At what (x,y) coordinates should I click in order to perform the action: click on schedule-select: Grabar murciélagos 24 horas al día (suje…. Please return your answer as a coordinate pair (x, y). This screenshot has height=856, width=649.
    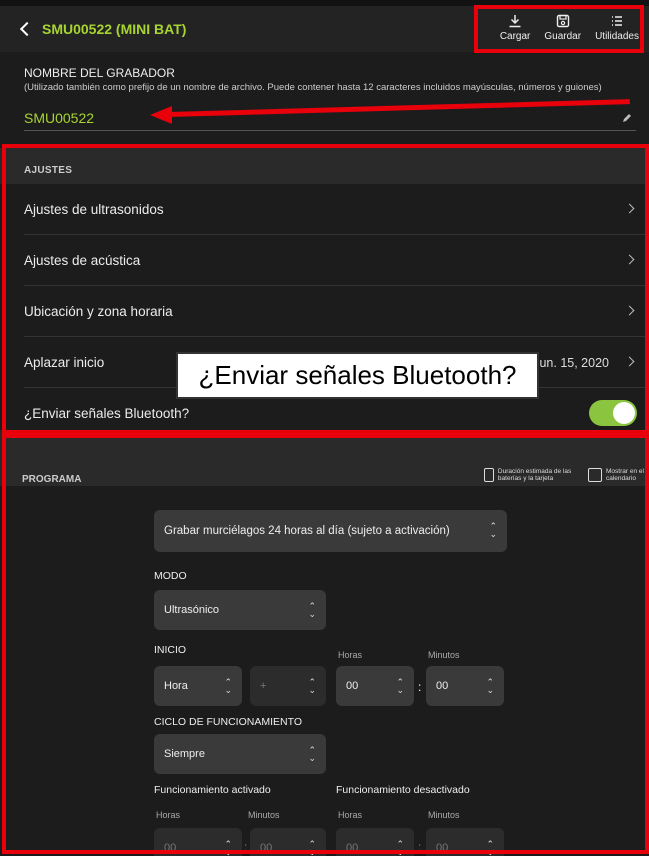
    Looking at the image, I should click on (330, 531).